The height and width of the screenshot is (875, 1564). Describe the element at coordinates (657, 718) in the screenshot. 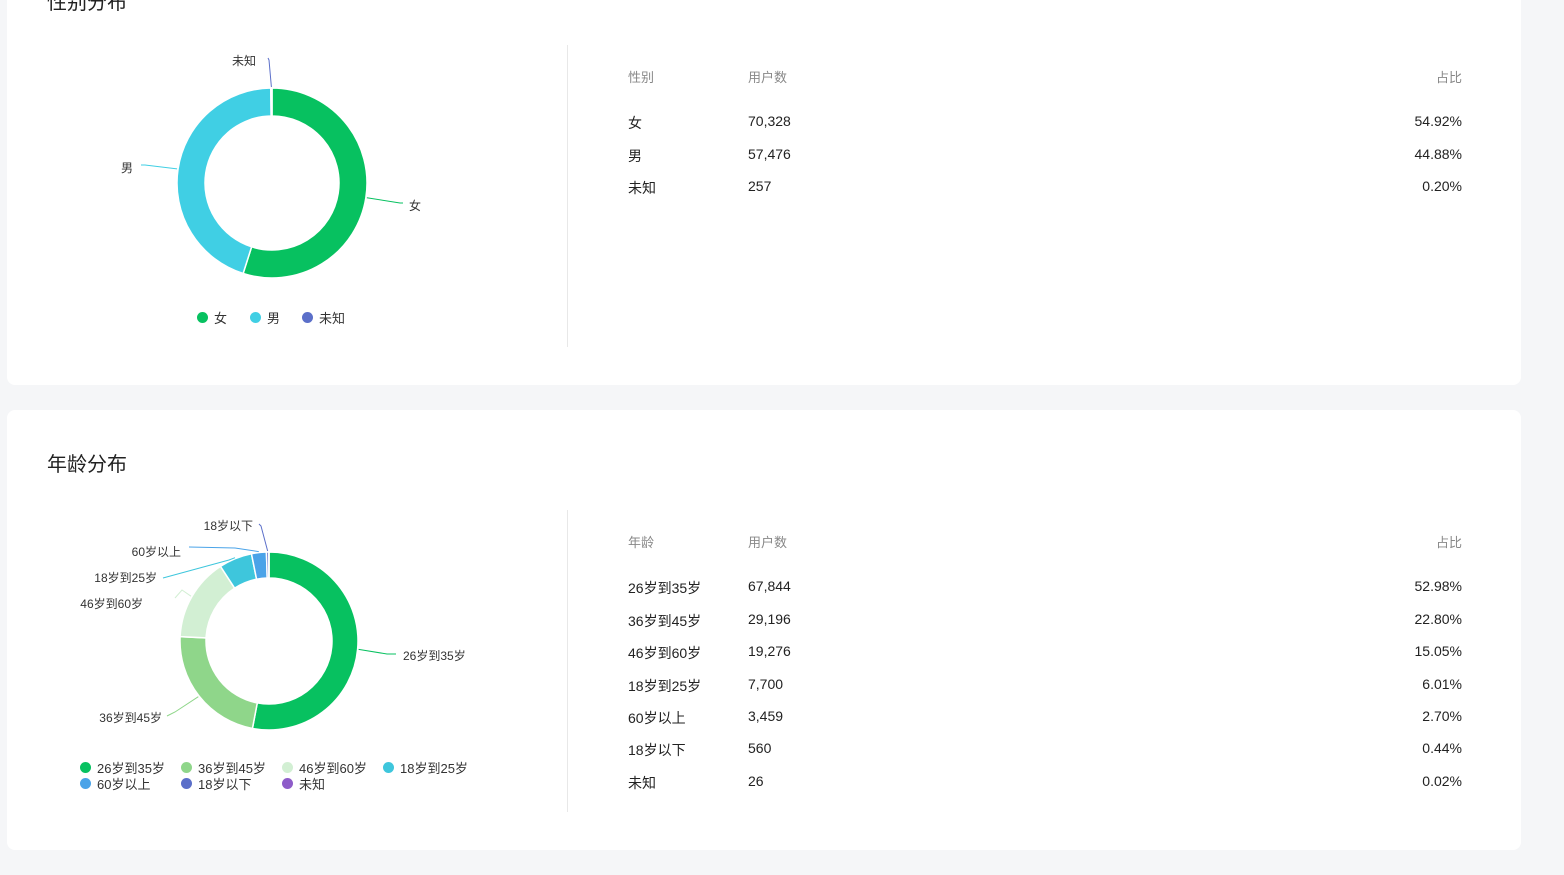

I see `age-cell-label: 60岁以上` at that location.